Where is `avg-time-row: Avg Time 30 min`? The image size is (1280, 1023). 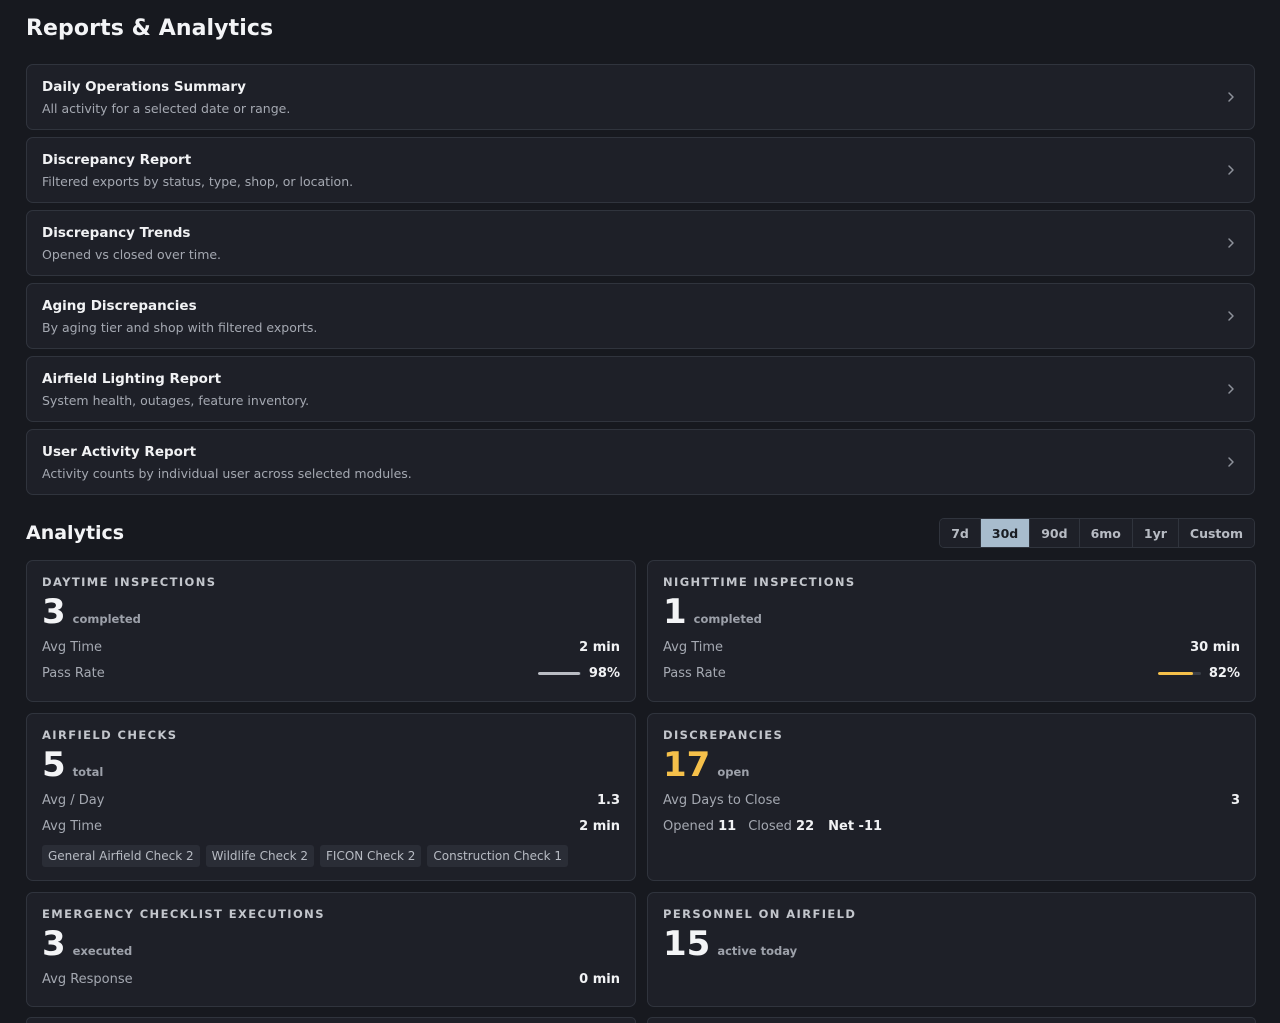
avg-time-row: Avg Time 30 min is located at coordinates (951, 647).